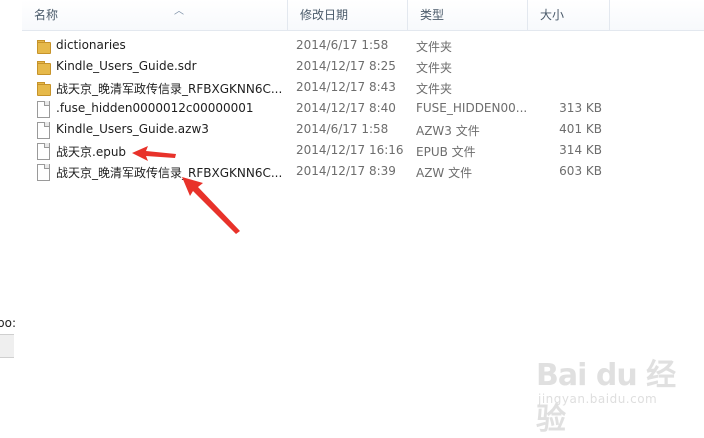  What do you see at coordinates (91, 152) in the screenshot?
I see `file-name: 战天京.epub` at bounding box center [91, 152].